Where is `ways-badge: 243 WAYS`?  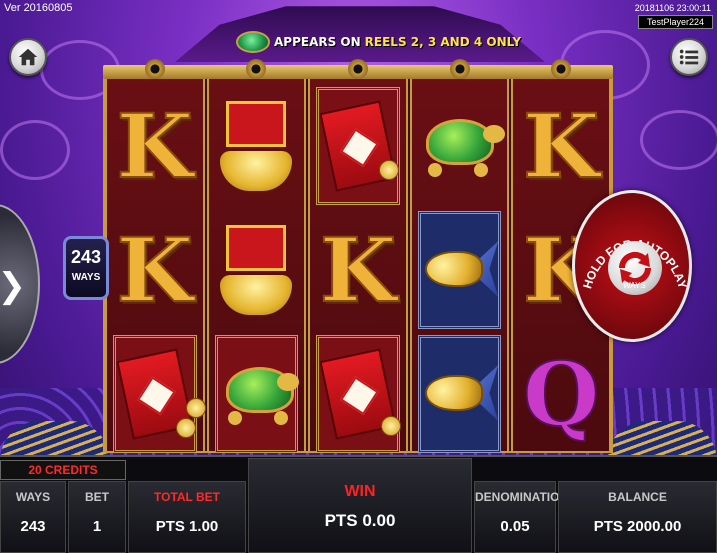 ways-badge: 243 WAYS is located at coordinates (86, 268).